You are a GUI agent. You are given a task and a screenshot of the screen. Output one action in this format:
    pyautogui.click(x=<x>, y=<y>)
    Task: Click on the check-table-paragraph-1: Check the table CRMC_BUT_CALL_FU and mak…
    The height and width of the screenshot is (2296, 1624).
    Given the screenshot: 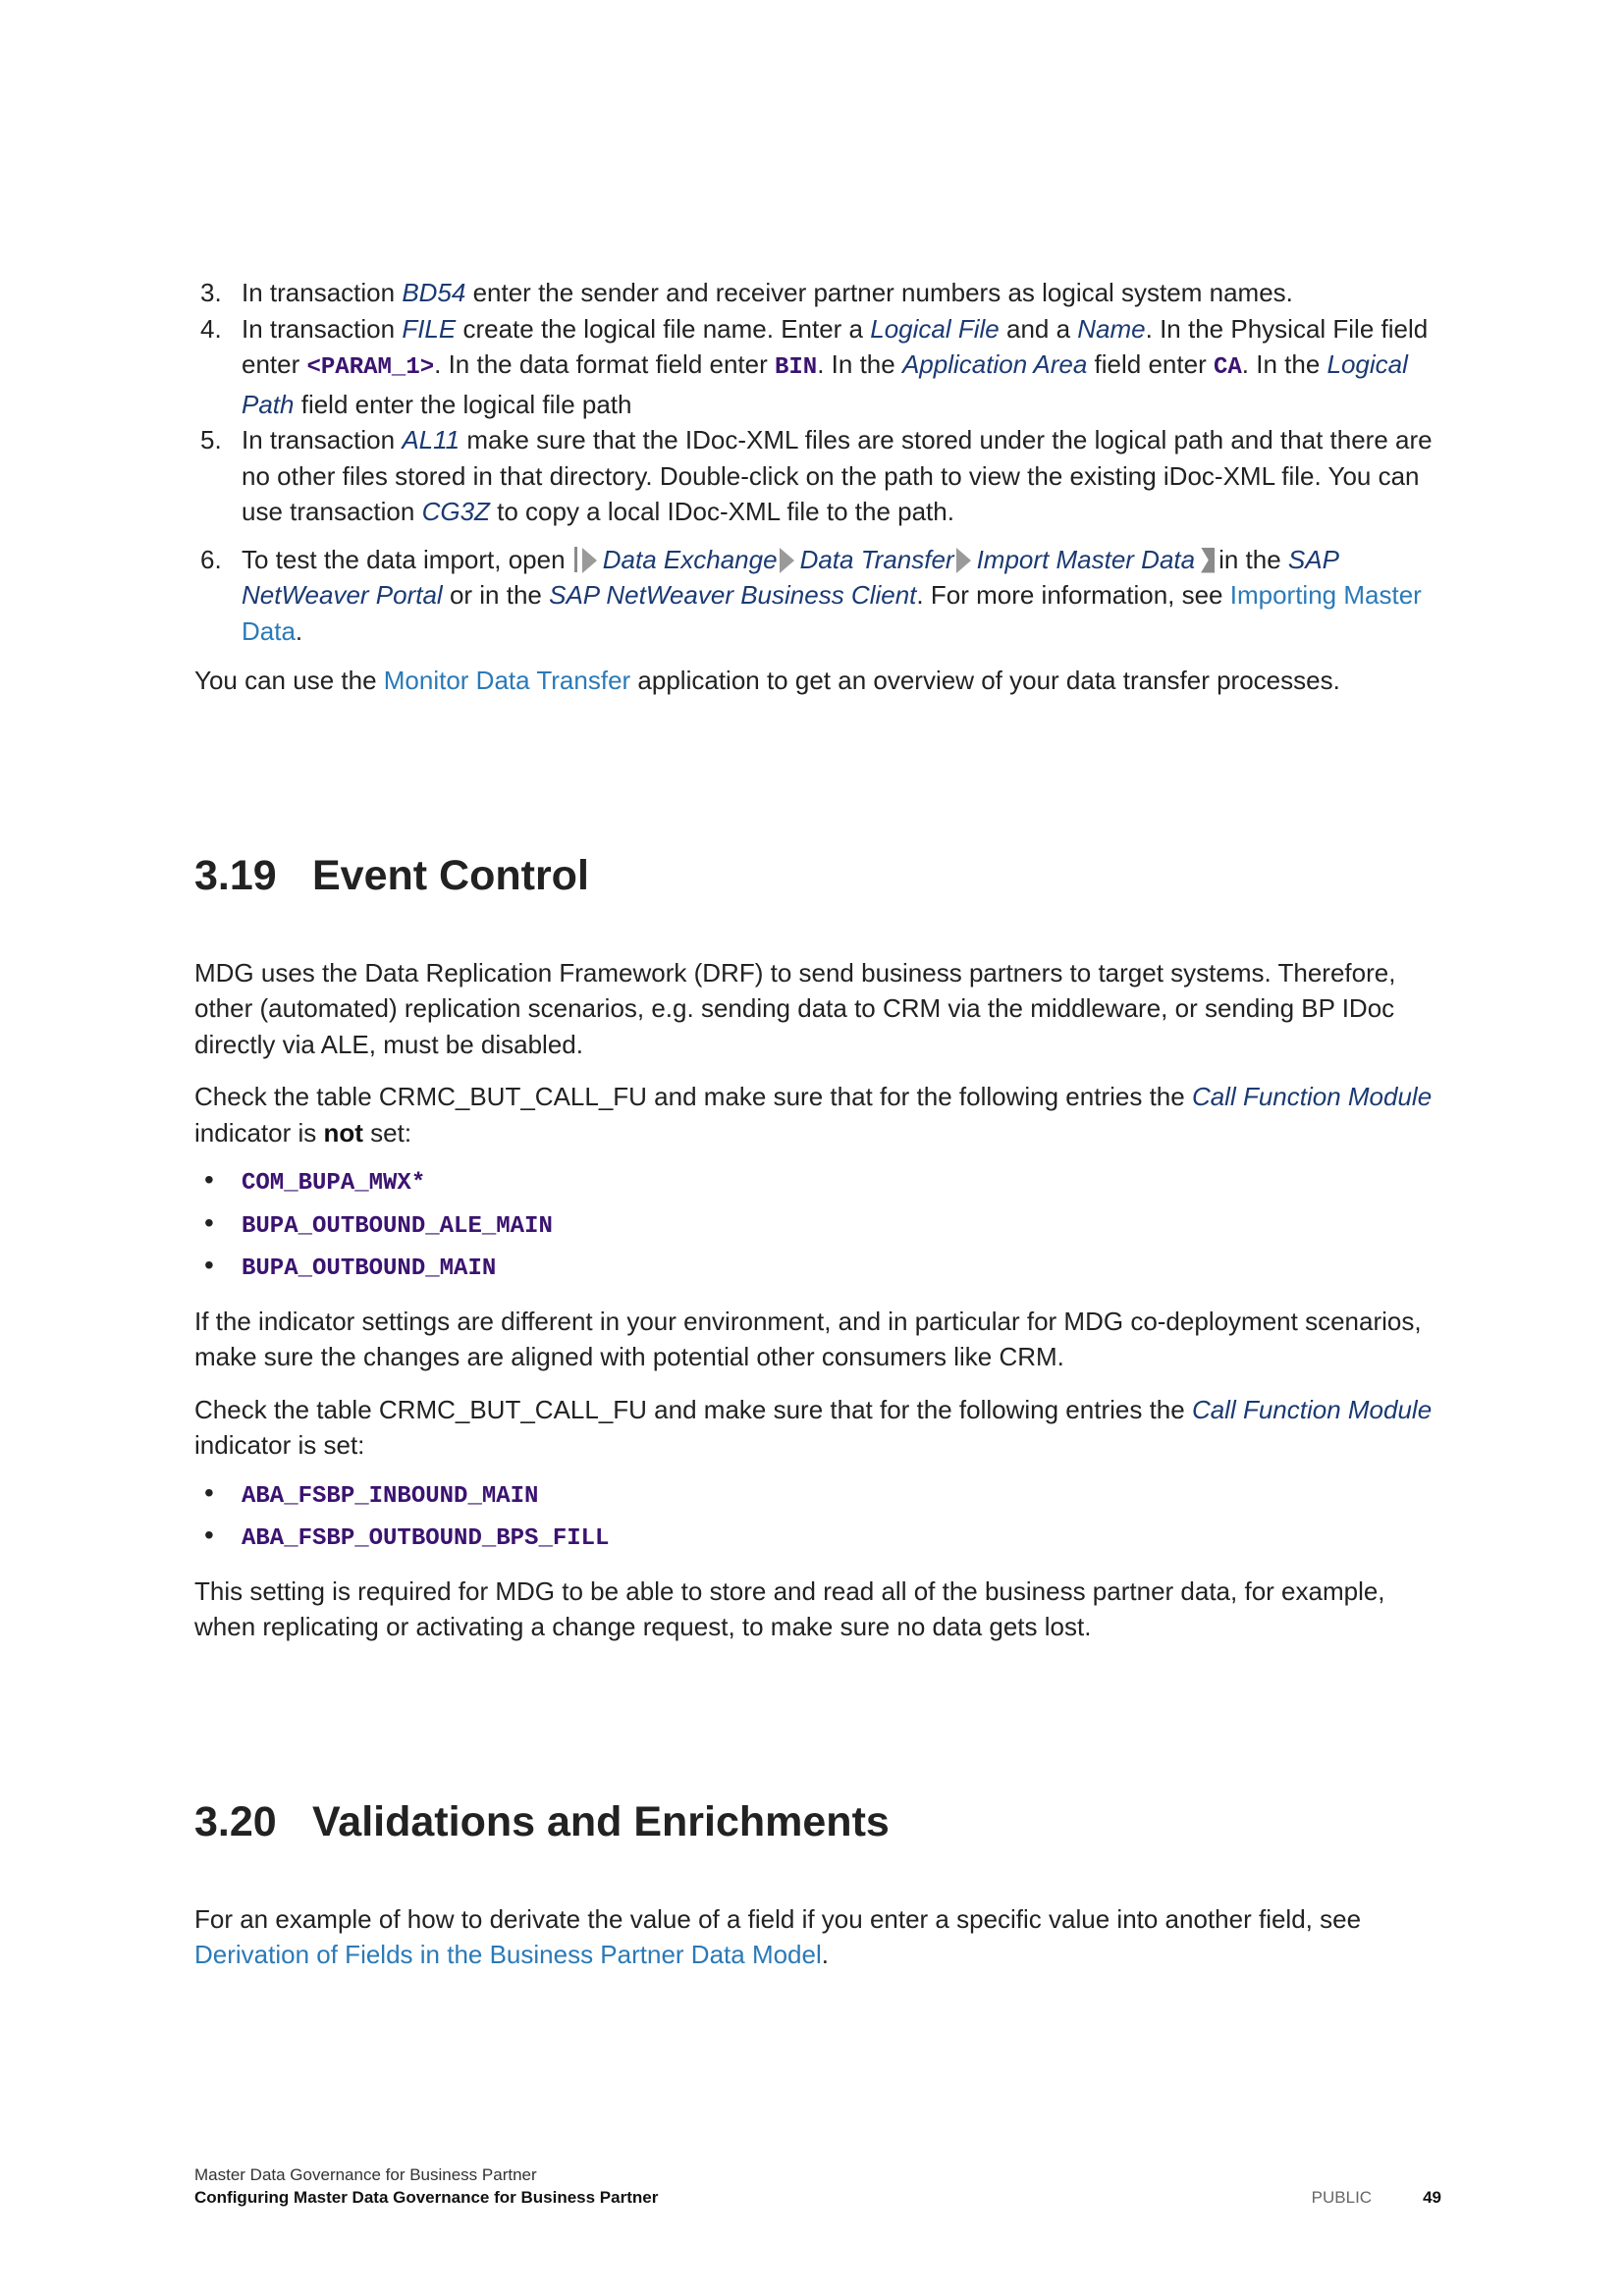 What is the action you would take?
    pyautogui.click(x=817, y=1114)
    